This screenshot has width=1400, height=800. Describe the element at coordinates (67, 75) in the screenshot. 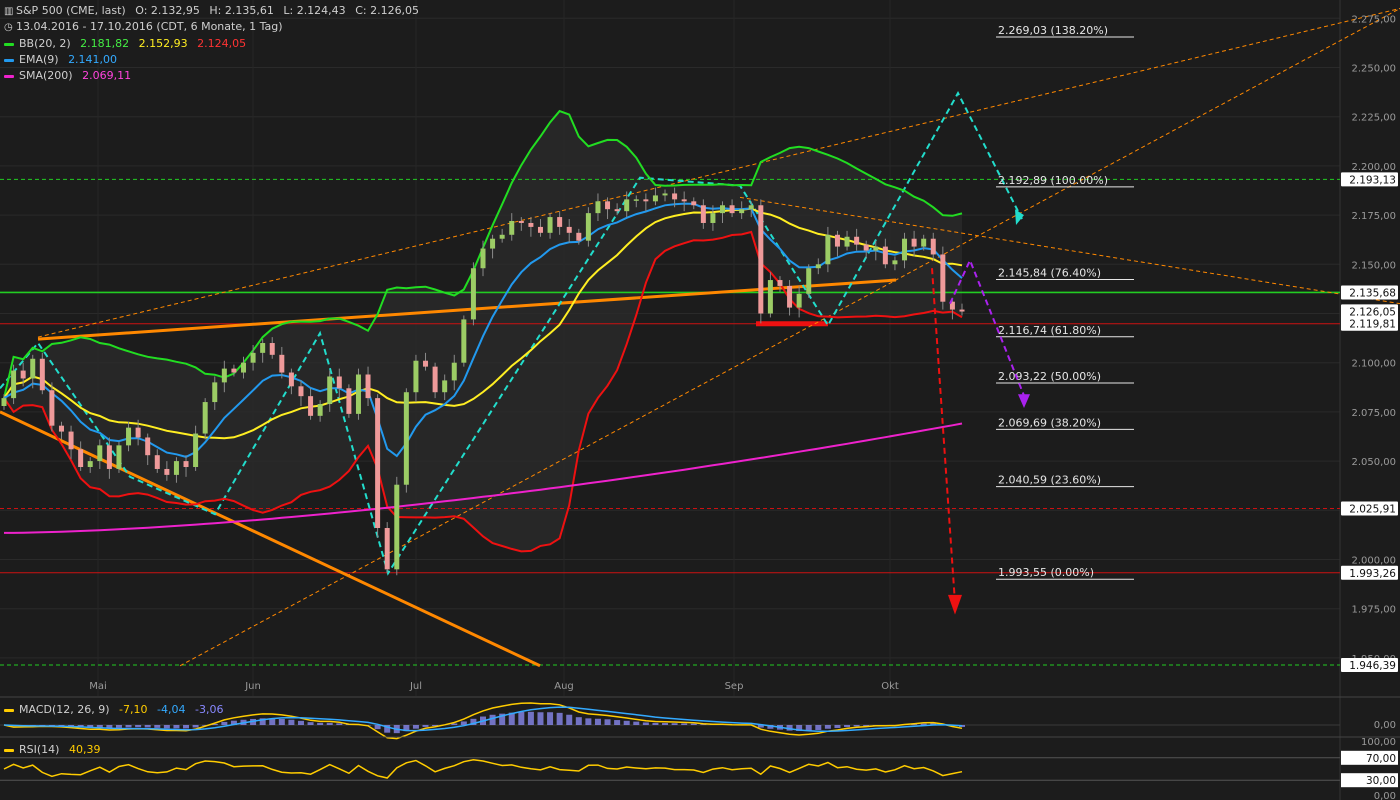

I see `legend-sma: SMA(200) 2.069,11` at that location.